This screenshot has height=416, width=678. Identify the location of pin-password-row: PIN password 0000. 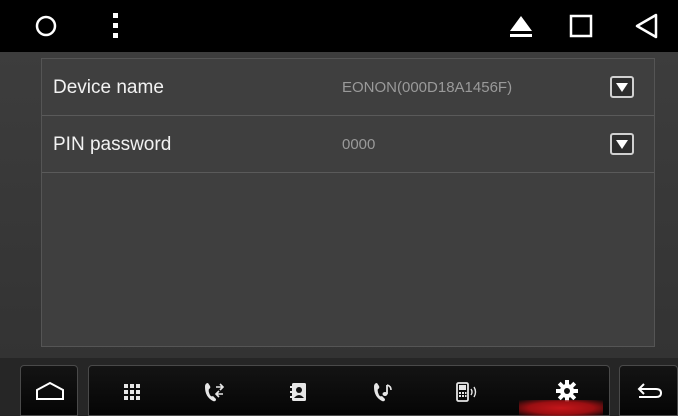
(348, 144).